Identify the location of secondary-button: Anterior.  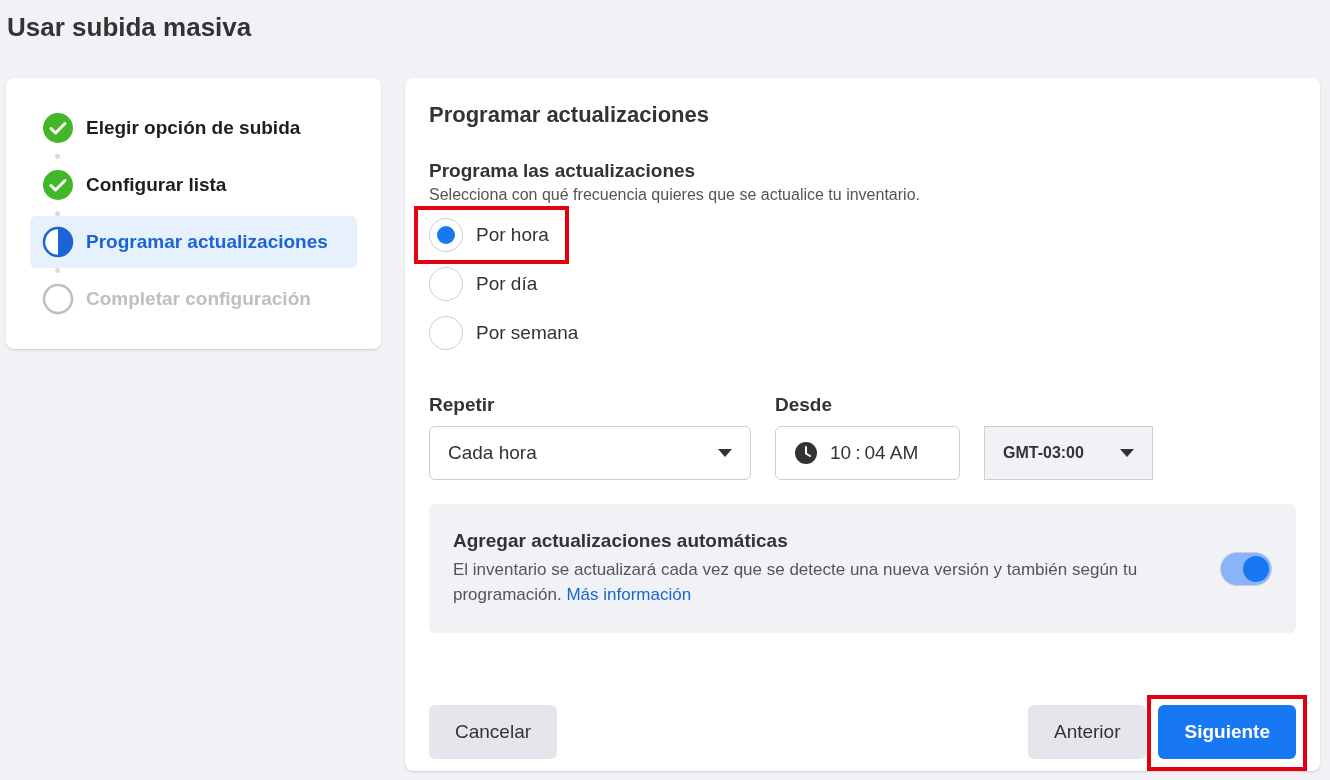
(1087, 732).